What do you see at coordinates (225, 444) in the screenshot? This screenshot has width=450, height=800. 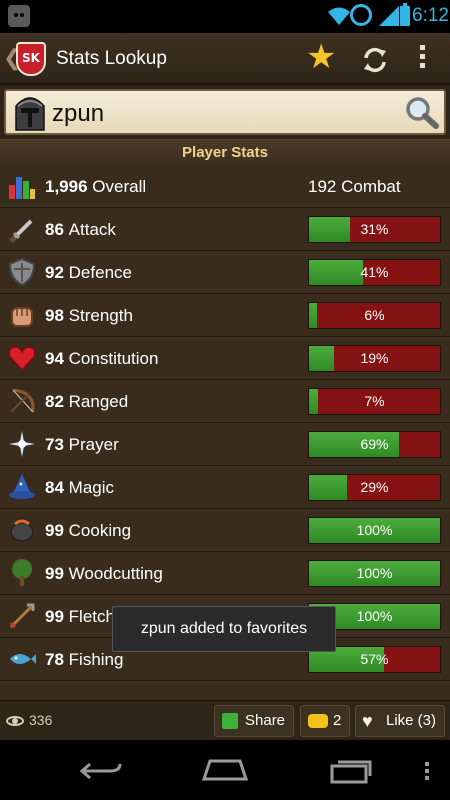 I see `skill-row-prayer: 73 Prayer 69%` at bounding box center [225, 444].